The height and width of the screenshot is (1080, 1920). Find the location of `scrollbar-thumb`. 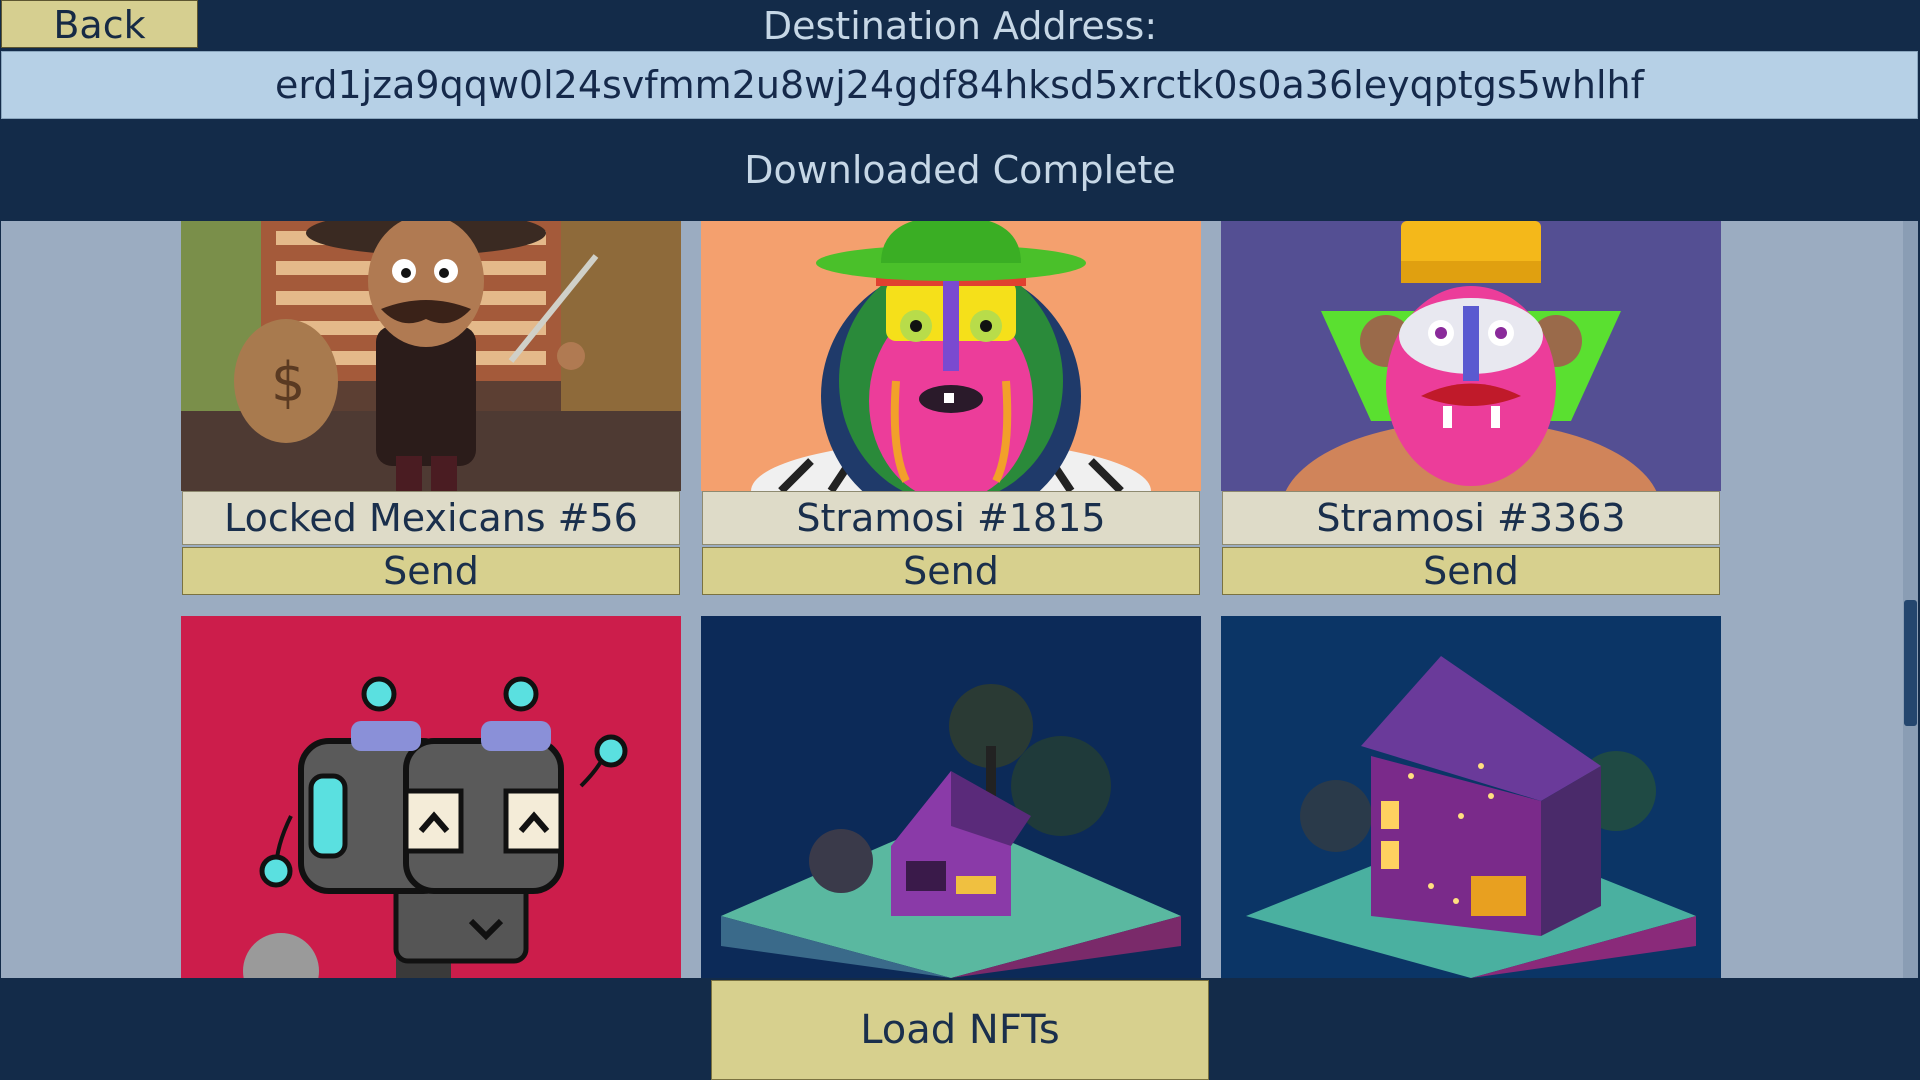

scrollbar-thumb is located at coordinates (1910, 663).